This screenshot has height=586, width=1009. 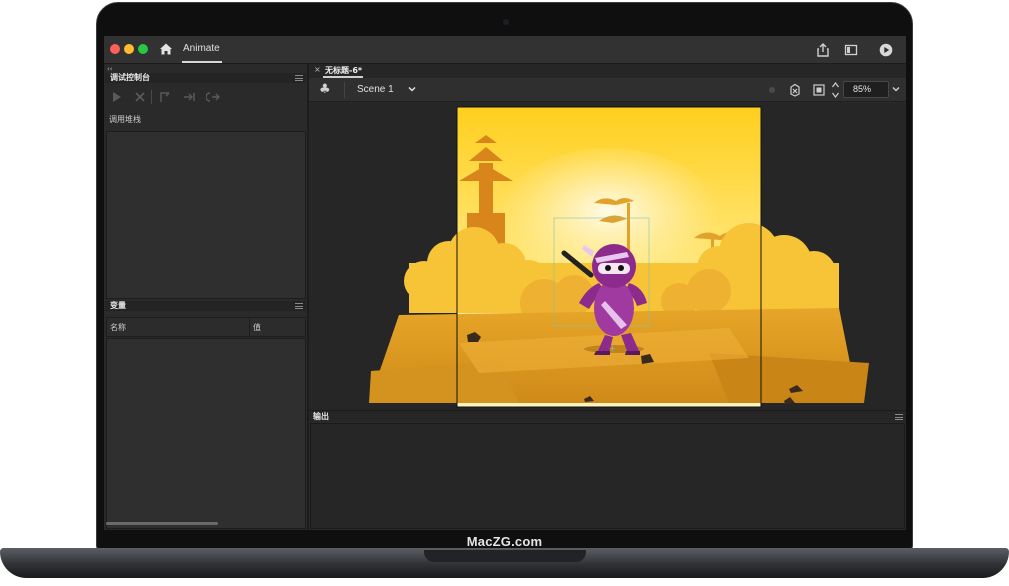 I want to click on stop-icon, so click(x=140, y=97).